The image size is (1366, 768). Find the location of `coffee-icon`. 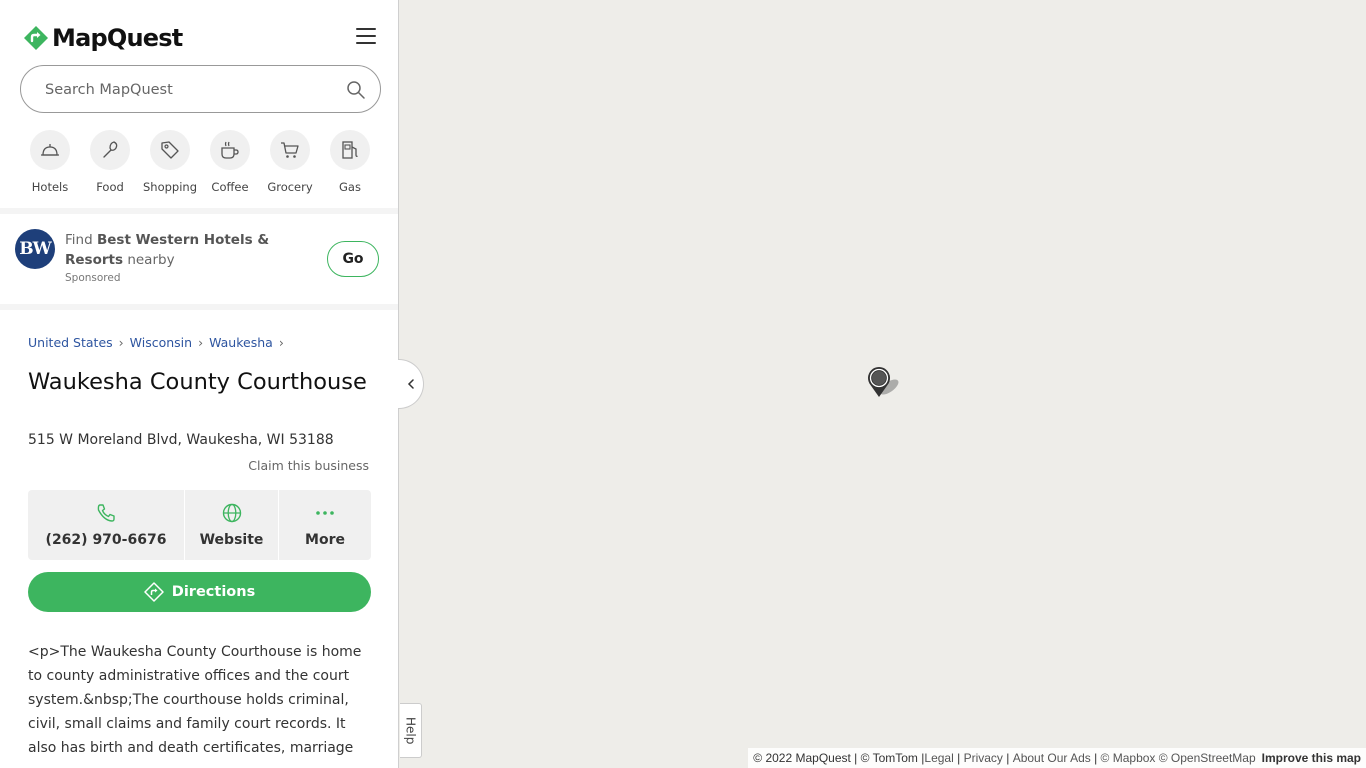

coffee-icon is located at coordinates (230, 150).